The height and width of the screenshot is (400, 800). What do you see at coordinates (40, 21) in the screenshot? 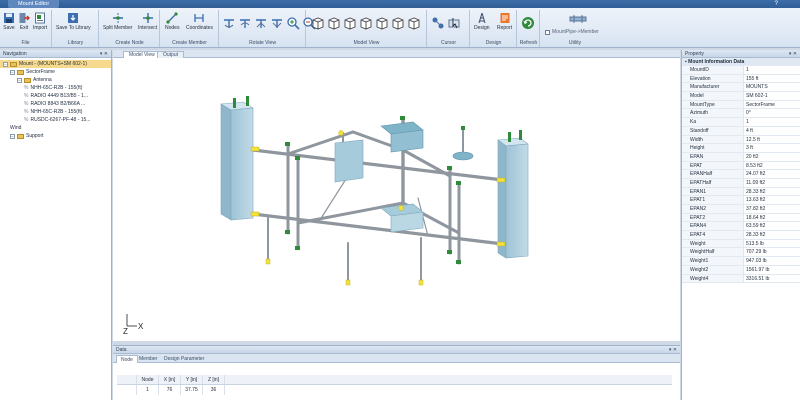
I see `import-button: Import` at bounding box center [40, 21].